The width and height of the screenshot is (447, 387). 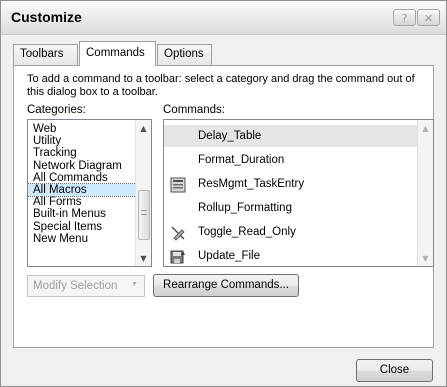 What do you see at coordinates (82, 214) in the screenshot?
I see `category-item: Built-in Menus` at bounding box center [82, 214].